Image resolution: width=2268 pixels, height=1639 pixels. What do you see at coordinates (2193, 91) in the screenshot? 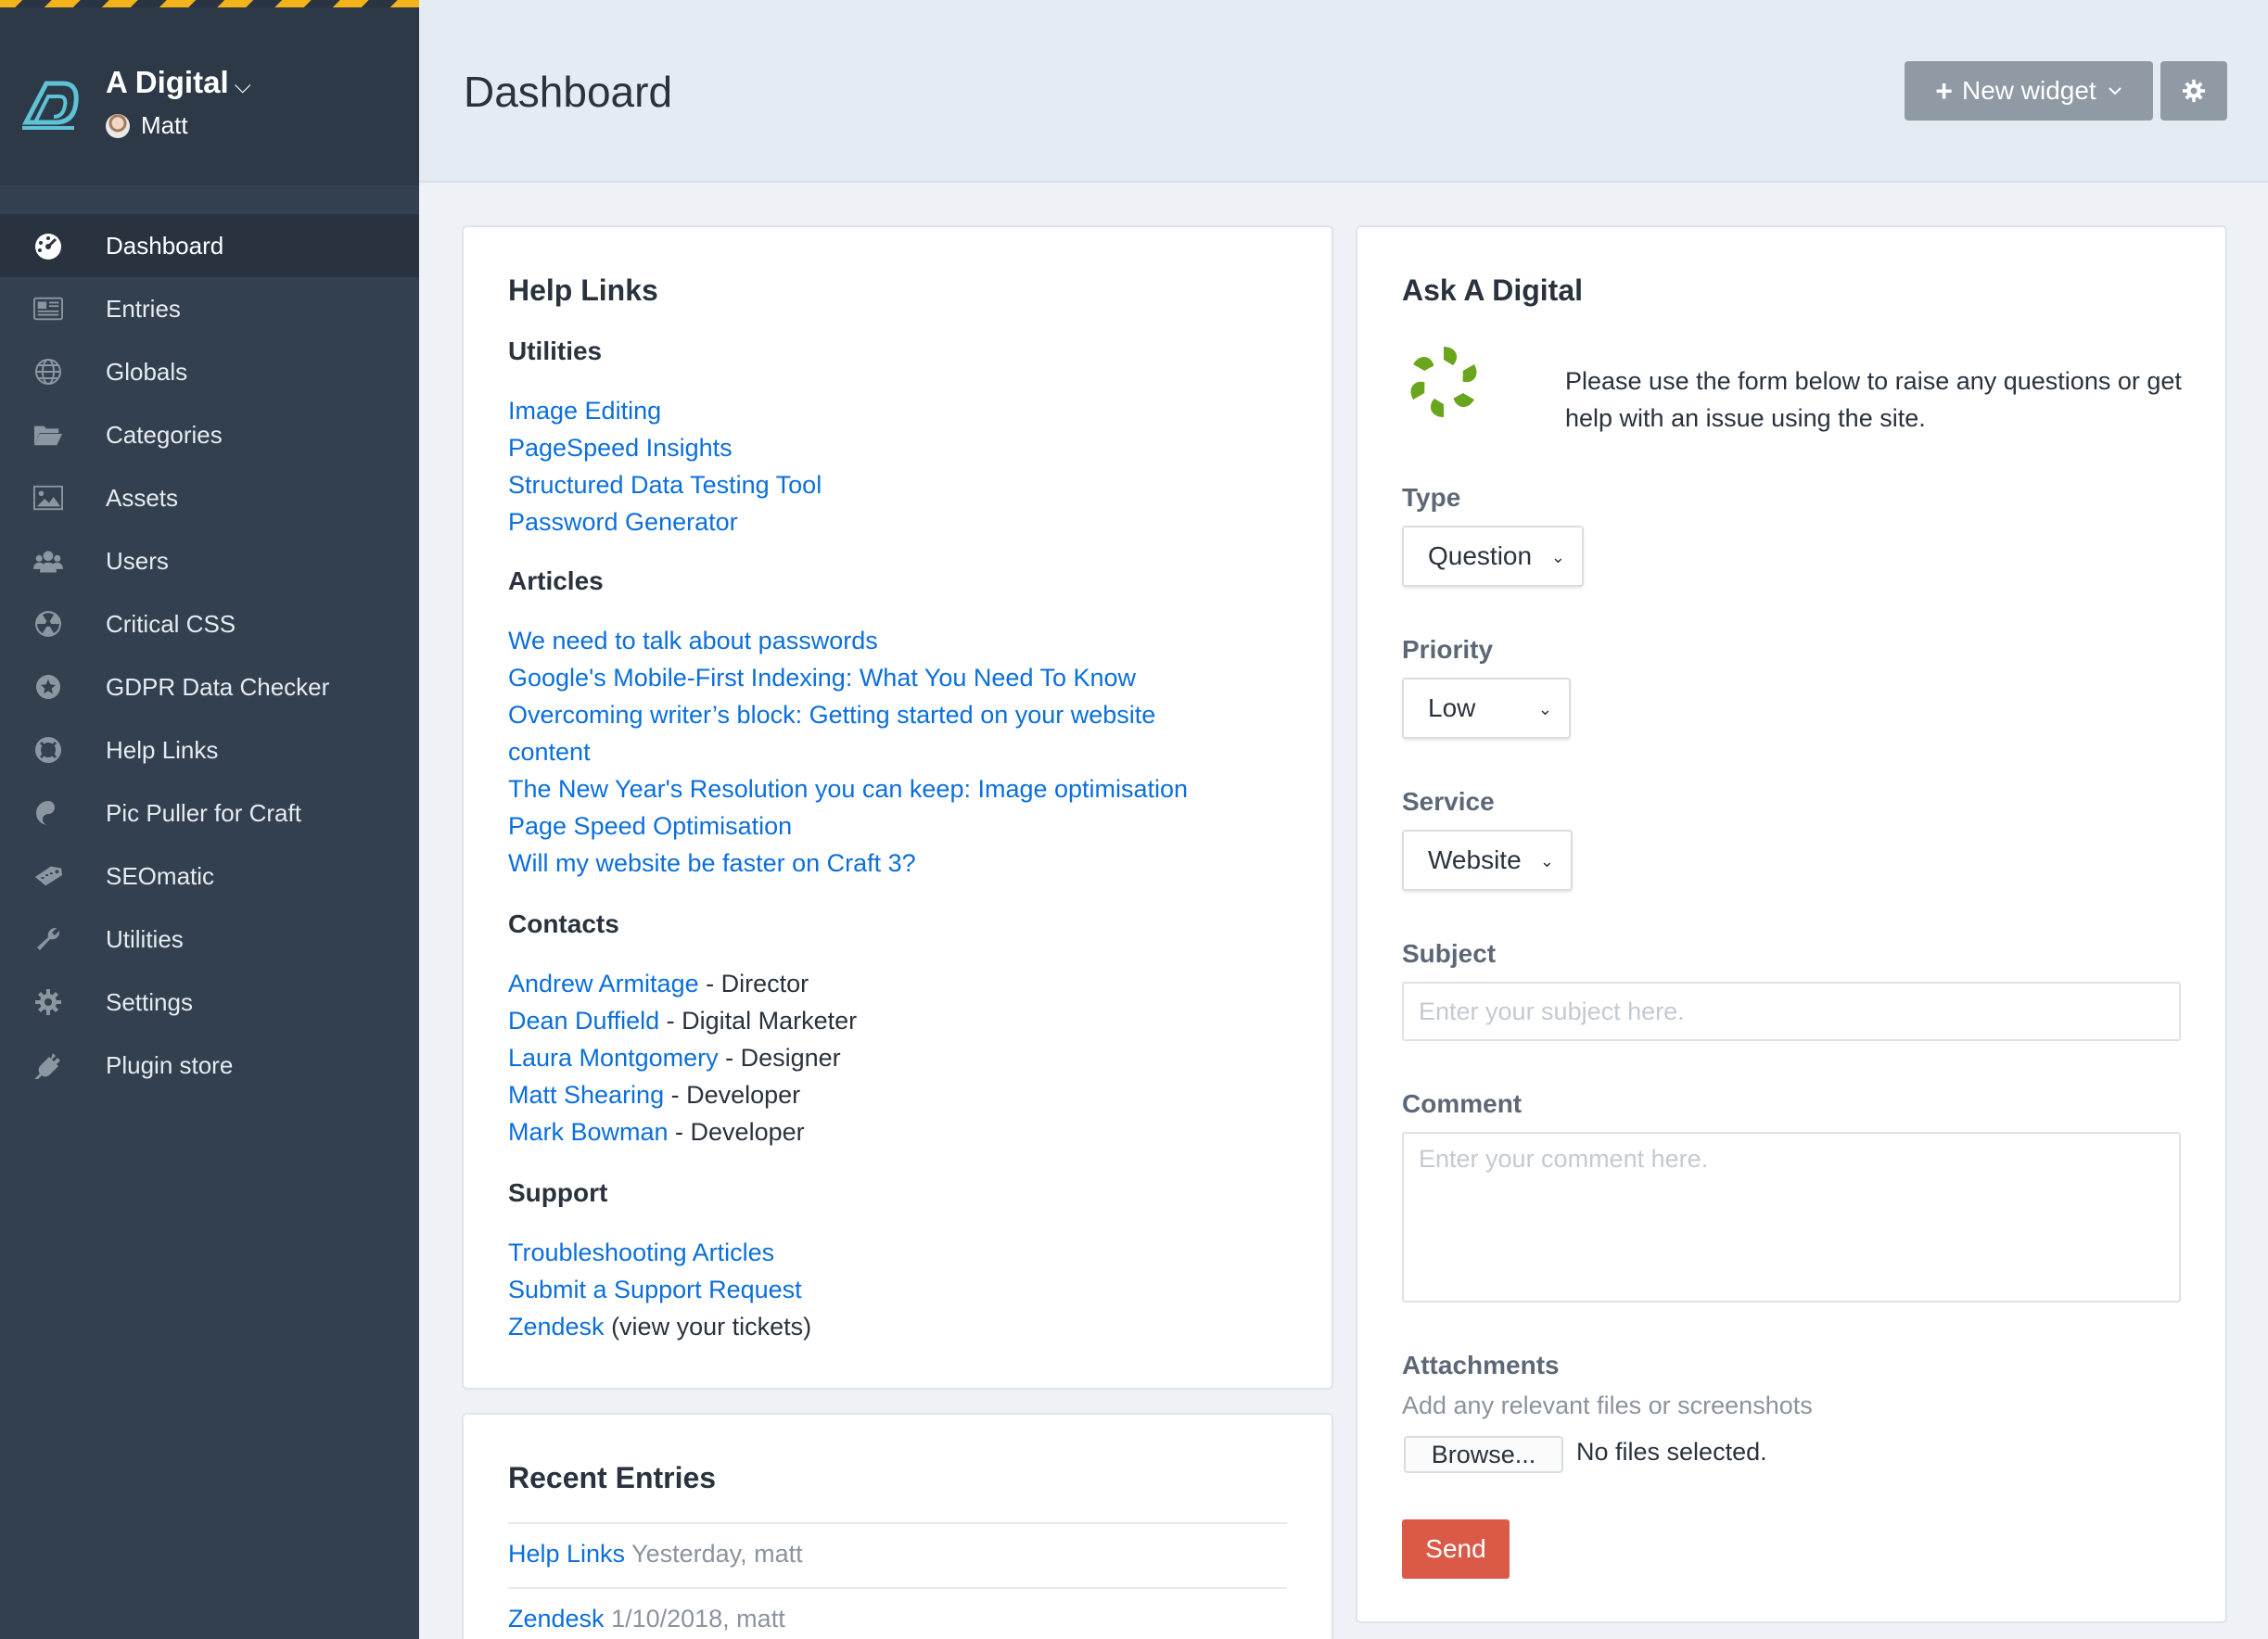
I see `dashboard-settings-button` at bounding box center [2193, 91].